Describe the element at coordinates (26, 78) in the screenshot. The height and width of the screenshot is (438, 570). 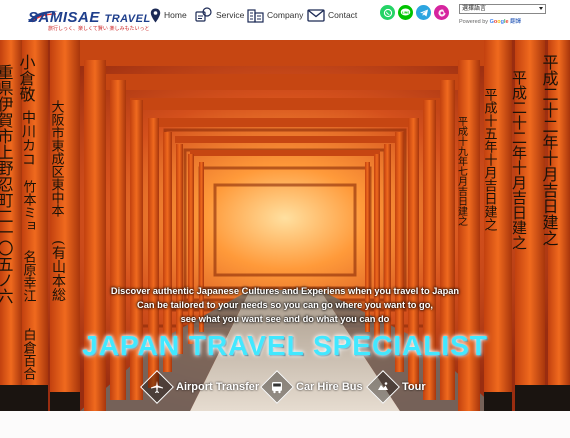
I see `pillar-inscription-left-2: 小倉敬` at that location.